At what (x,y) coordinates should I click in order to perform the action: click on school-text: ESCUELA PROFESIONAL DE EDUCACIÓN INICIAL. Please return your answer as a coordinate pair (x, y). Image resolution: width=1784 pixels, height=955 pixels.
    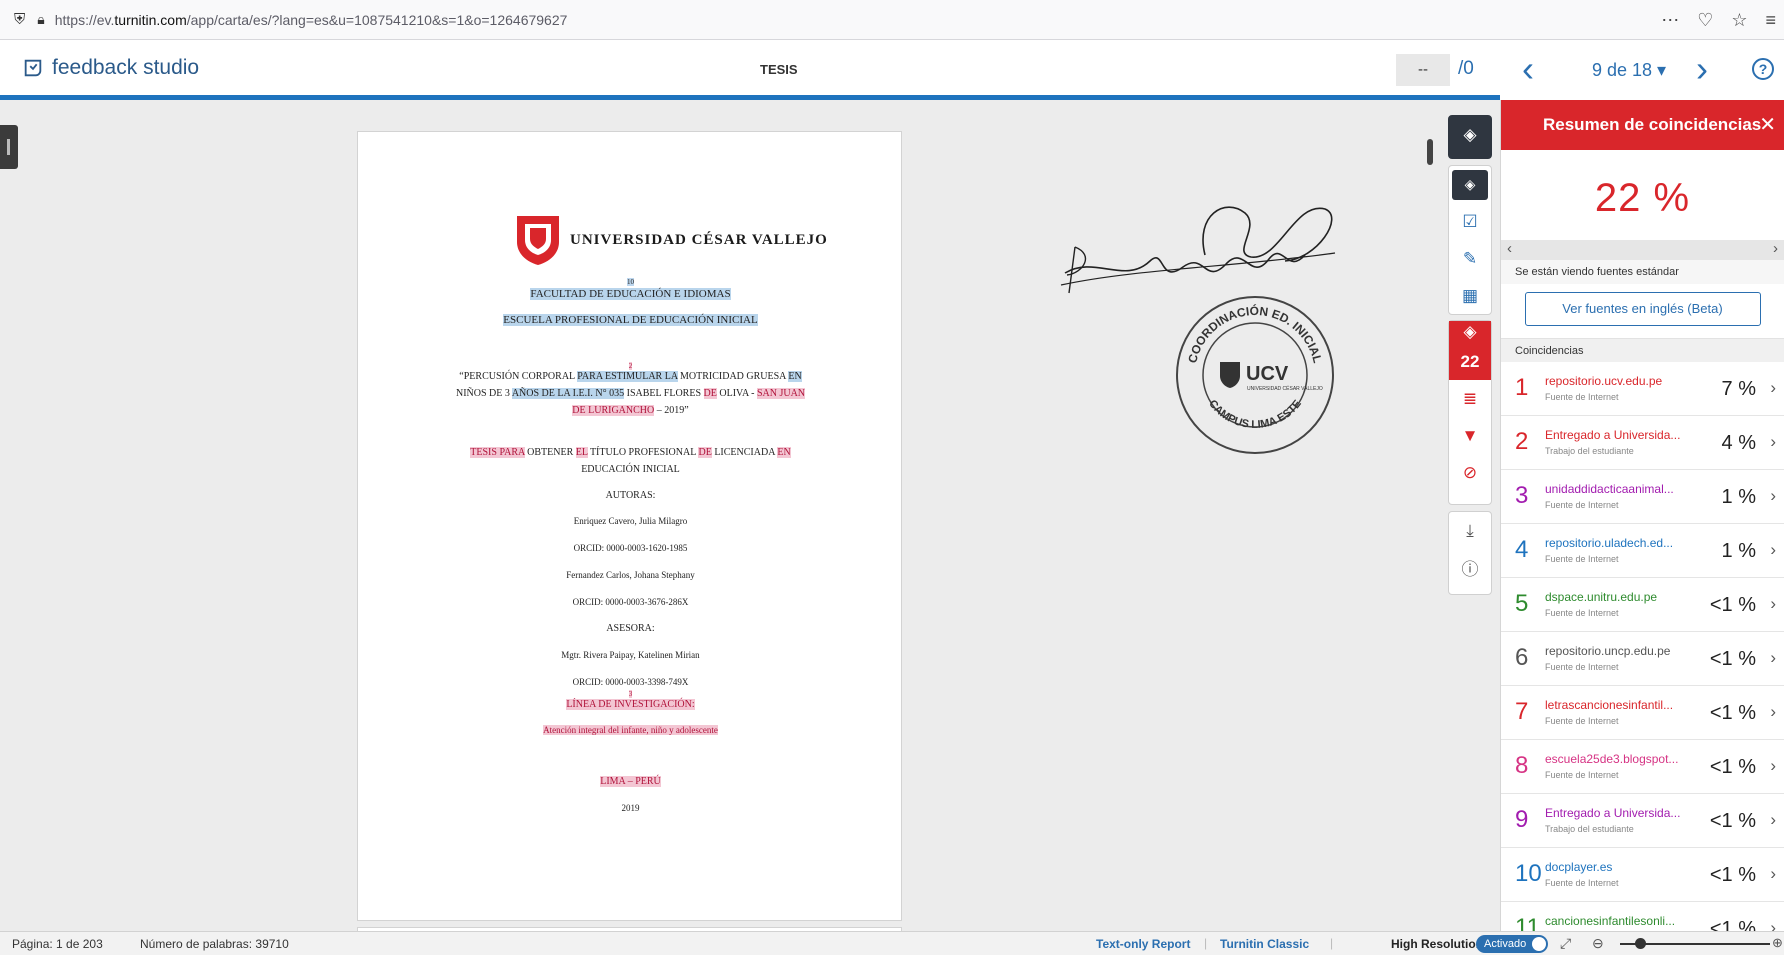
    Looking at the image, I should click on (630, 320).